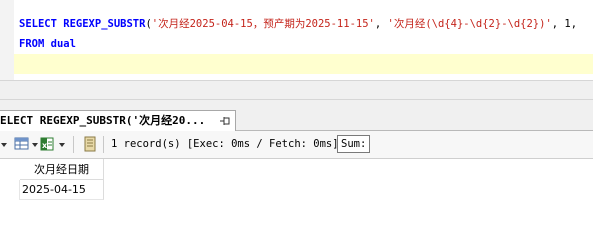 The height and width of the screenshot is (240, 593). I want to click on pin-icon, so click(225, 121).